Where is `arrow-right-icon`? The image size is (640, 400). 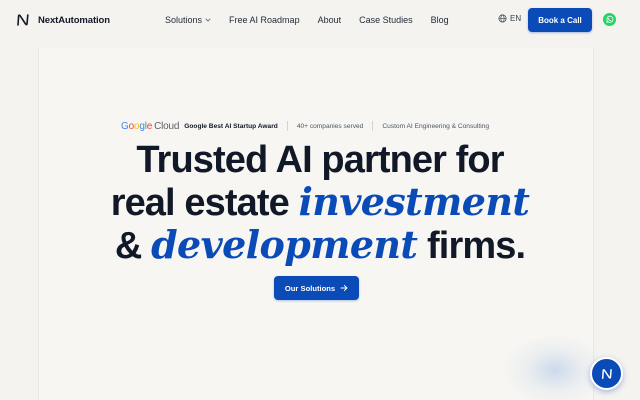
arrow-right-icon is located at coordinates (344, 288).